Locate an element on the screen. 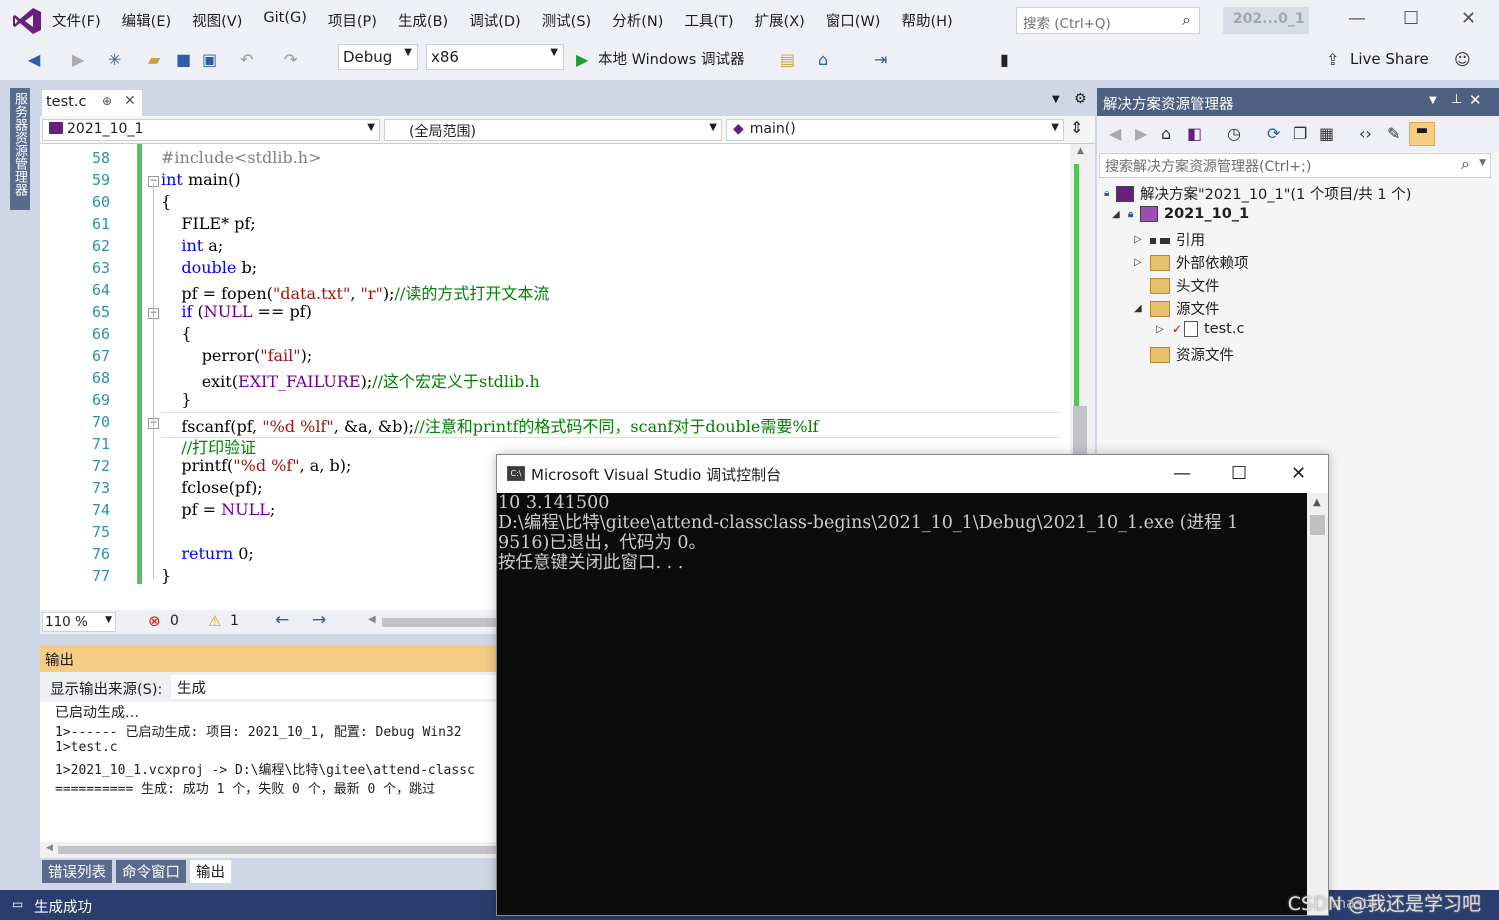 Image resolution: width=1499 pixels, height=920 pixels. project-nav-select: 2021_10_1 ▼ is located at coordinates (211, 130).